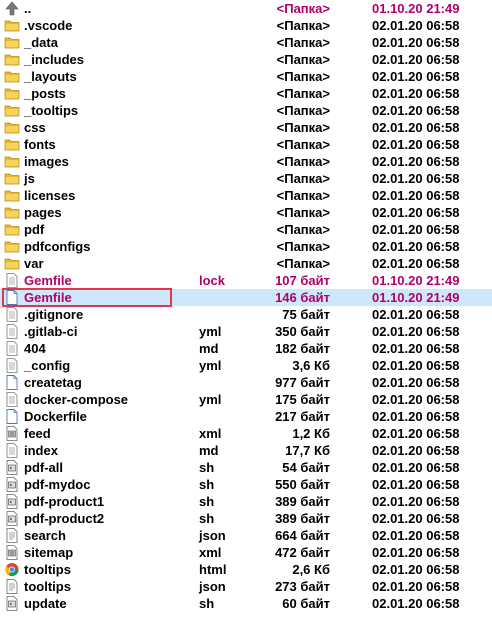 The width and height of the screenshot is (492, 618). Describe the element at coordinates (45, 93) in the screenshot. I see `file-name: _posts` at that location.